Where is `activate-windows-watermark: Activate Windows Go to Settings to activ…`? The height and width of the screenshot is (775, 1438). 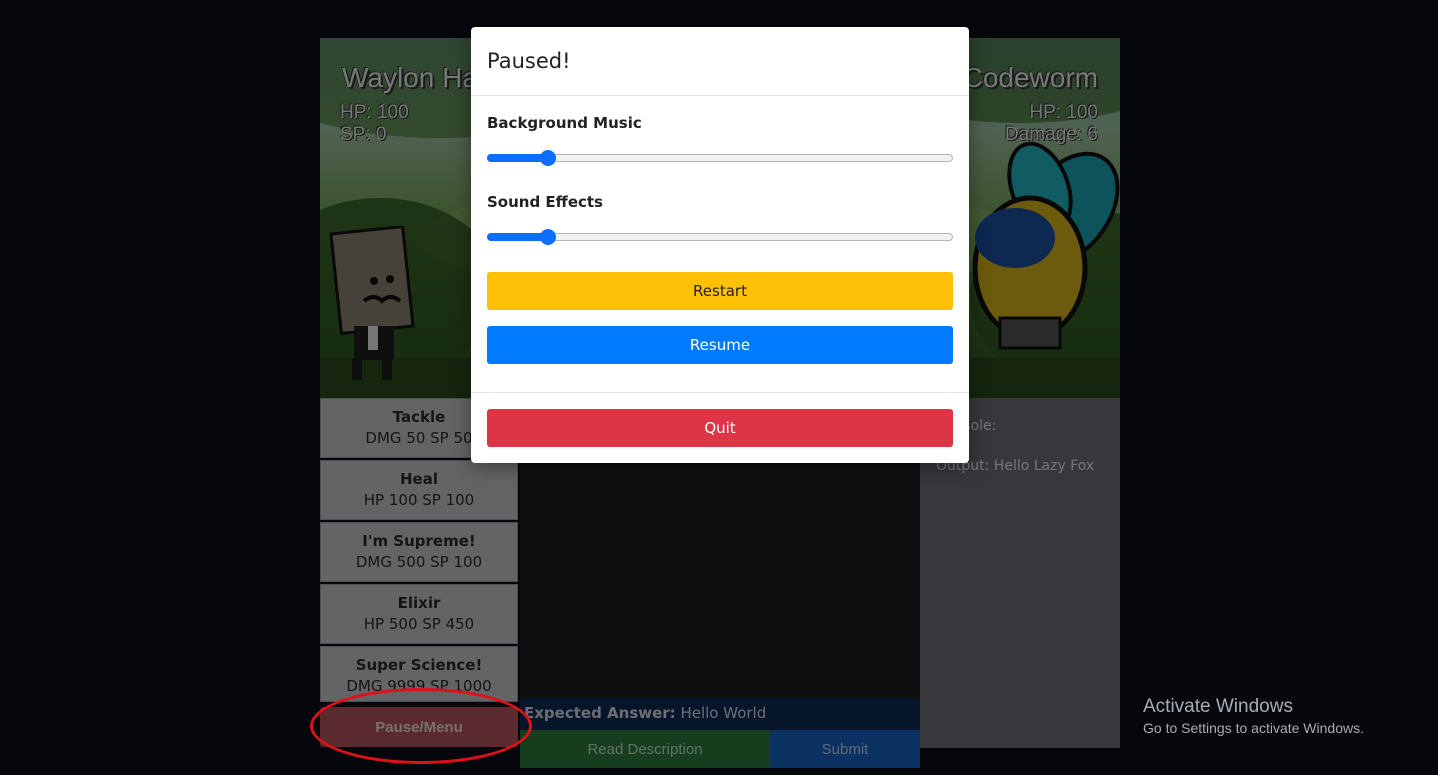
activate-windows-watermark: Activate Windows Go to Settings to activ… is located at coordinates (1253, 717).